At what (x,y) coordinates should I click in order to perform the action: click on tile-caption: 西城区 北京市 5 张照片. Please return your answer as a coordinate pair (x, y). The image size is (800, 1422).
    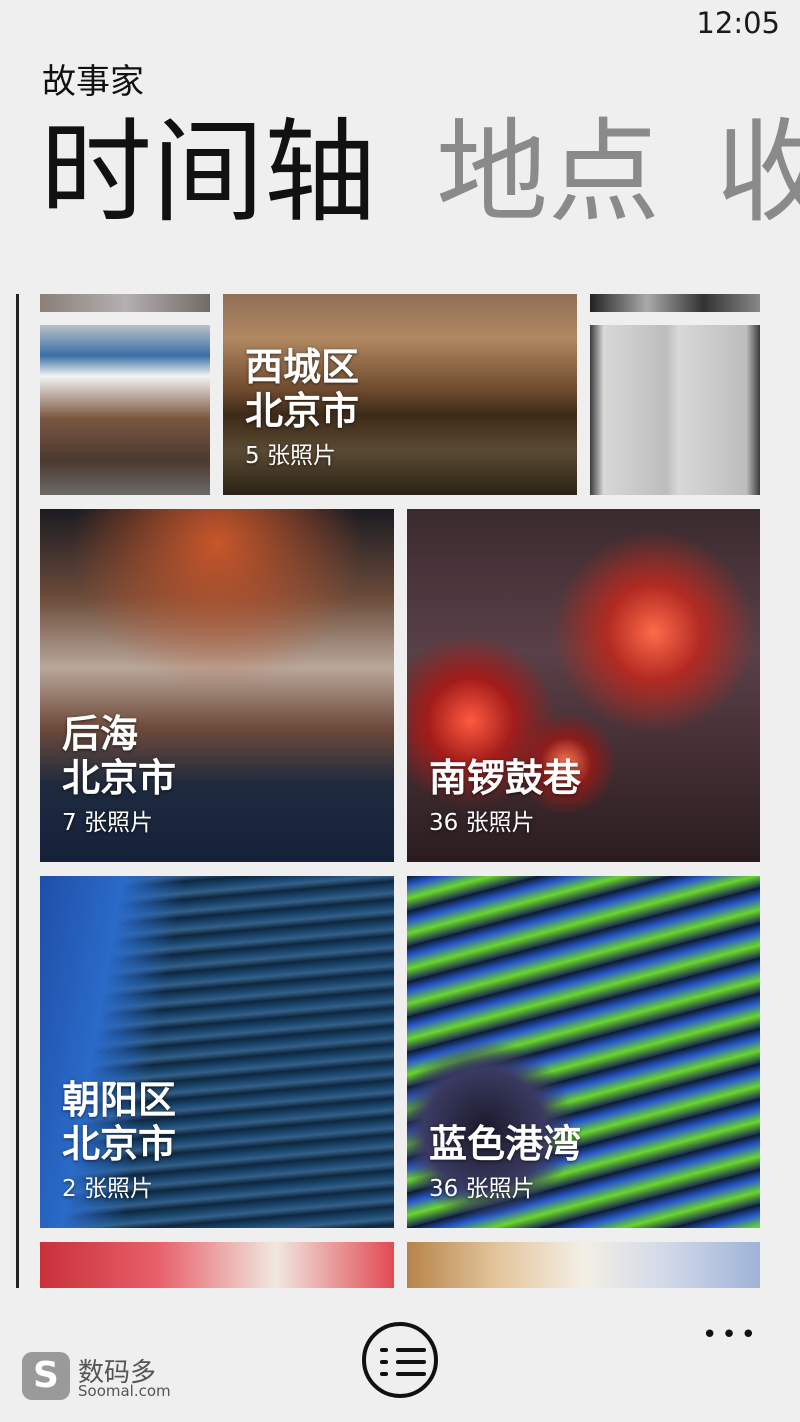
    Looking at the image, I should click on (302, 409).